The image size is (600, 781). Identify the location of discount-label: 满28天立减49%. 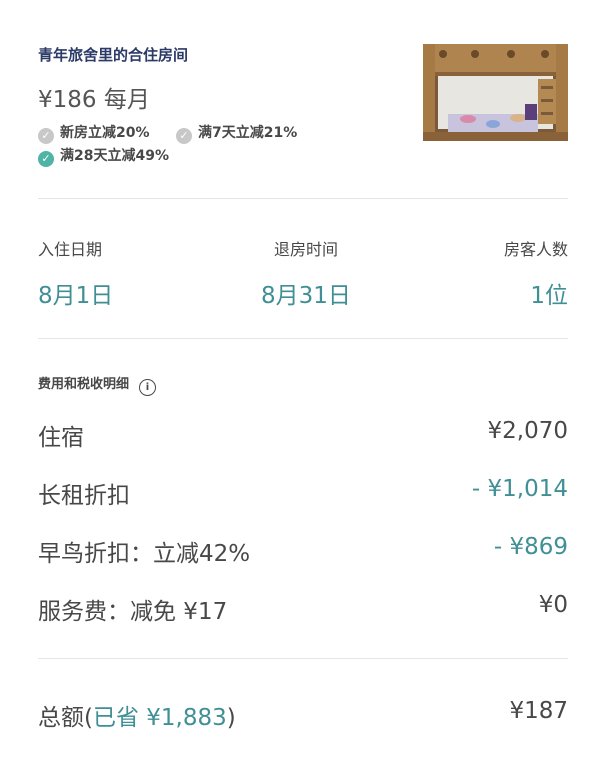
(114, 156).